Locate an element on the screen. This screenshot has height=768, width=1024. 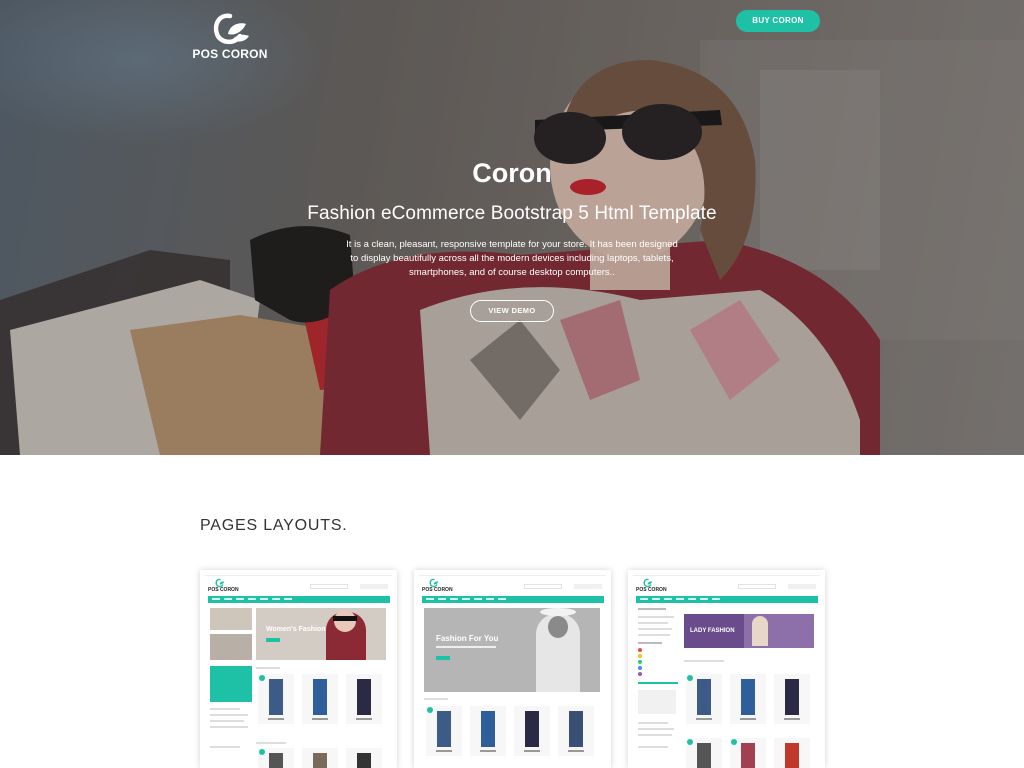
logo-text: POS CORON is located at coordinates (230, 54).